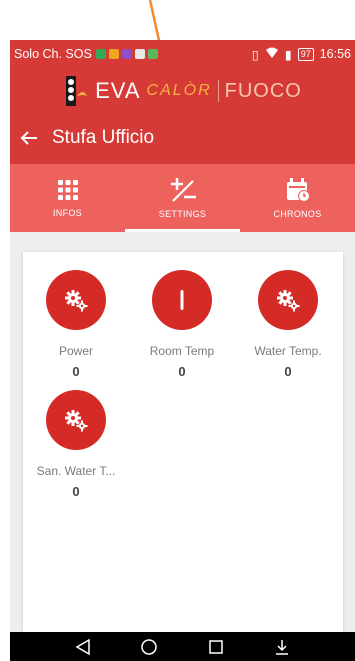 Image resolution: width=355 pixels, height=661 pixels. I want to click on square-recents-icon, so click(215, 646).